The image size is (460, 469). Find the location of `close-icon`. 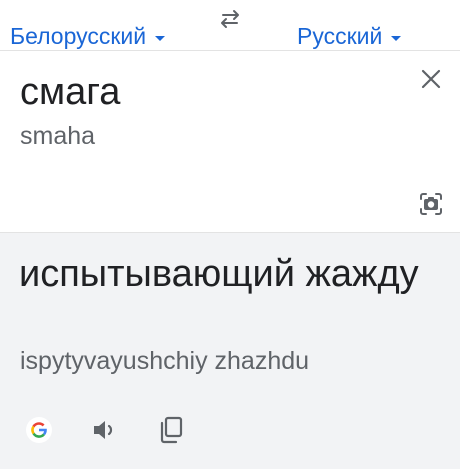

close-icon is located at coordinates (431, 79).